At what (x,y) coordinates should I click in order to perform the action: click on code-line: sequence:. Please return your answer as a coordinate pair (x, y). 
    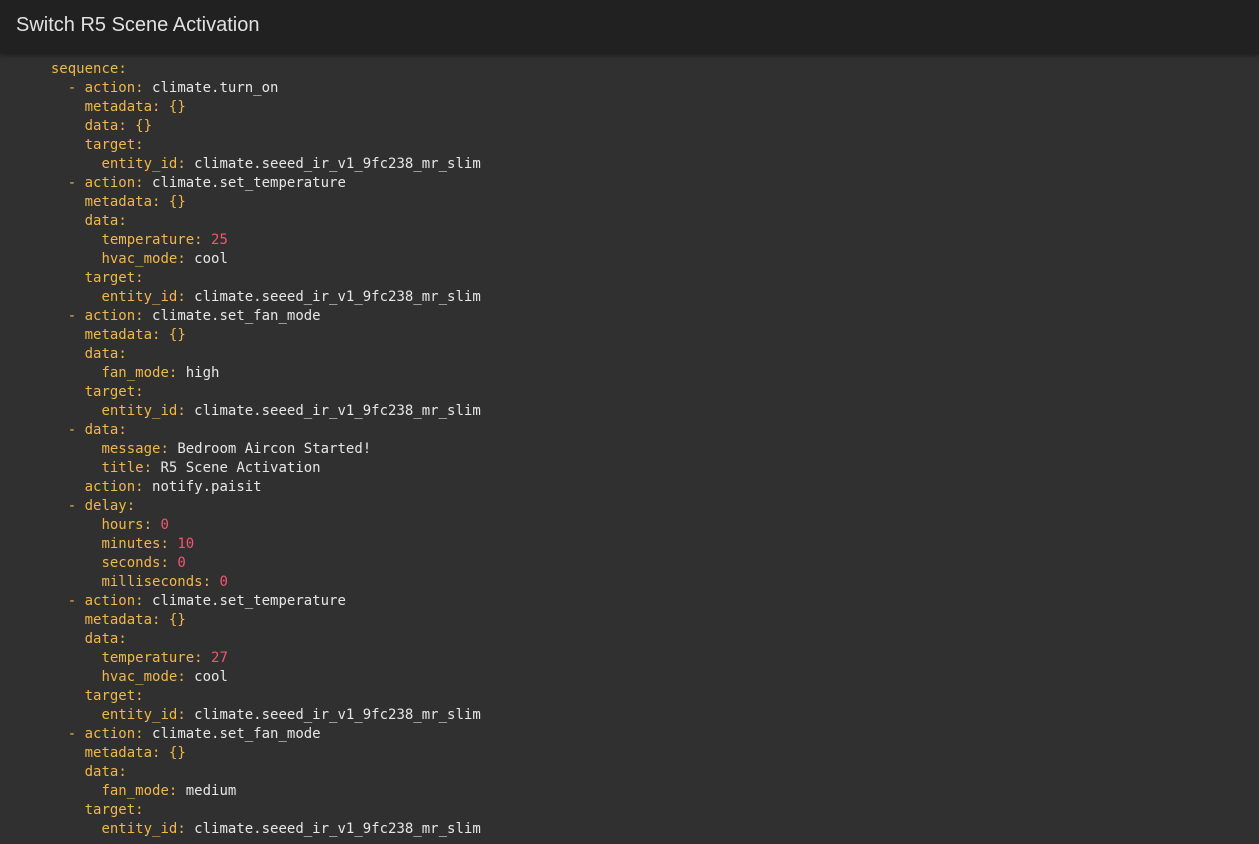
    Looking at the image, I should click on (93, 69).